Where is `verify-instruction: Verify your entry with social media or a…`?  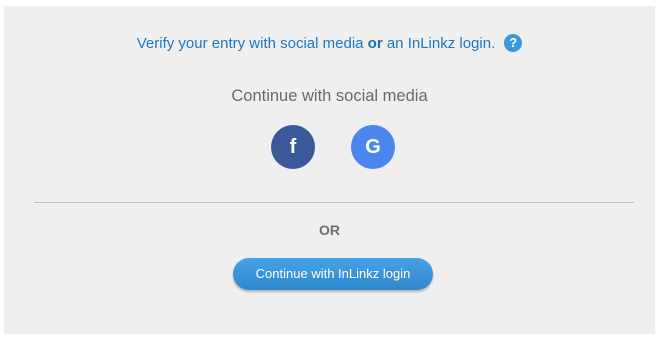 verify-instruction: Verify your entry with social media or a… is located at coordinates (329, 43).